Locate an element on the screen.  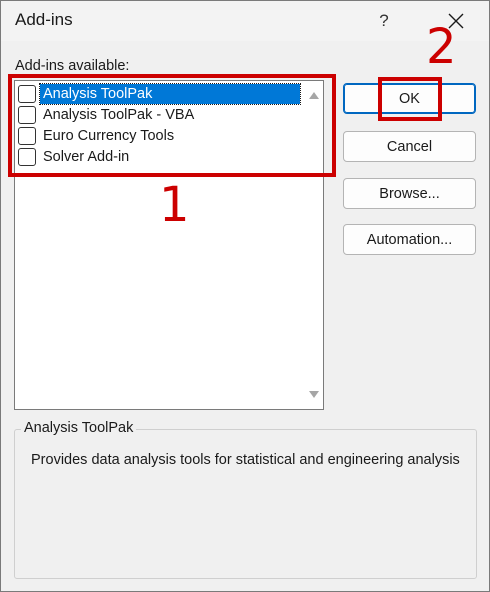
annotation-step-1: 1 is located at coordinates (174, 205).